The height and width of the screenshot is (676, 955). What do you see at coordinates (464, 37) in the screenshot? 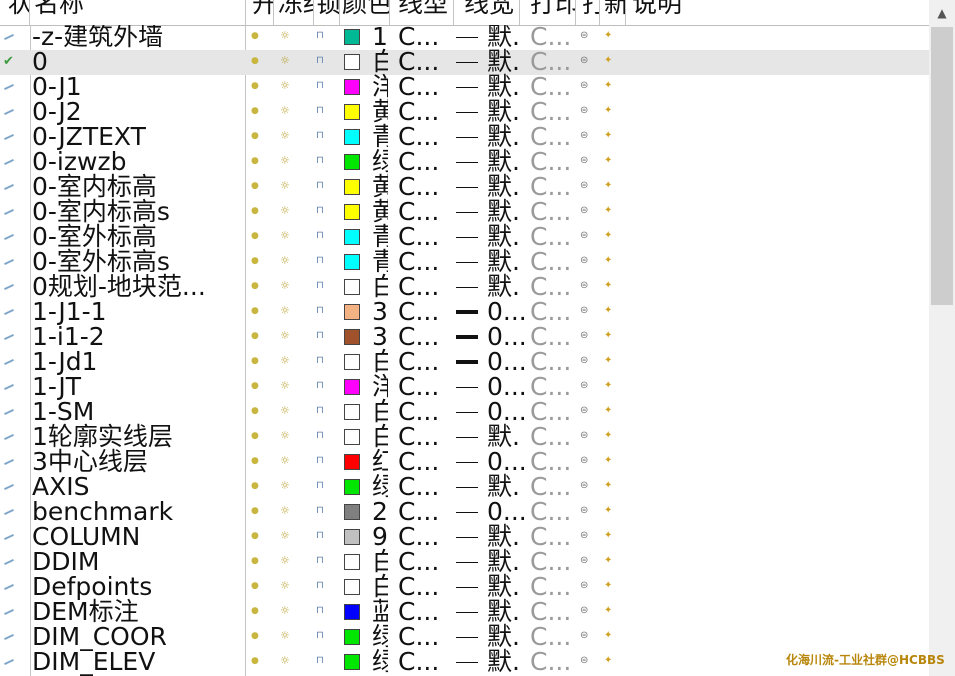
I see `layer-row: -z-建筑外墙 ● ☼ ⊓ 1 C... 默. C... ⊜ ✦` at bounding box center [464, 37].